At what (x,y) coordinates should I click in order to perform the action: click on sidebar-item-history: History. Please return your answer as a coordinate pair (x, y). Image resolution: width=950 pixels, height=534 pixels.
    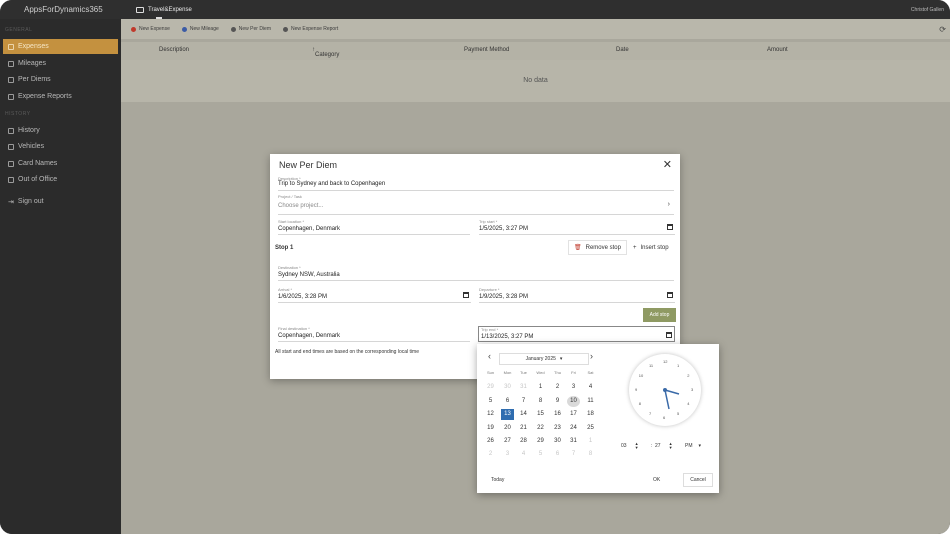
    Looking at the image, I should click on (60, 130).